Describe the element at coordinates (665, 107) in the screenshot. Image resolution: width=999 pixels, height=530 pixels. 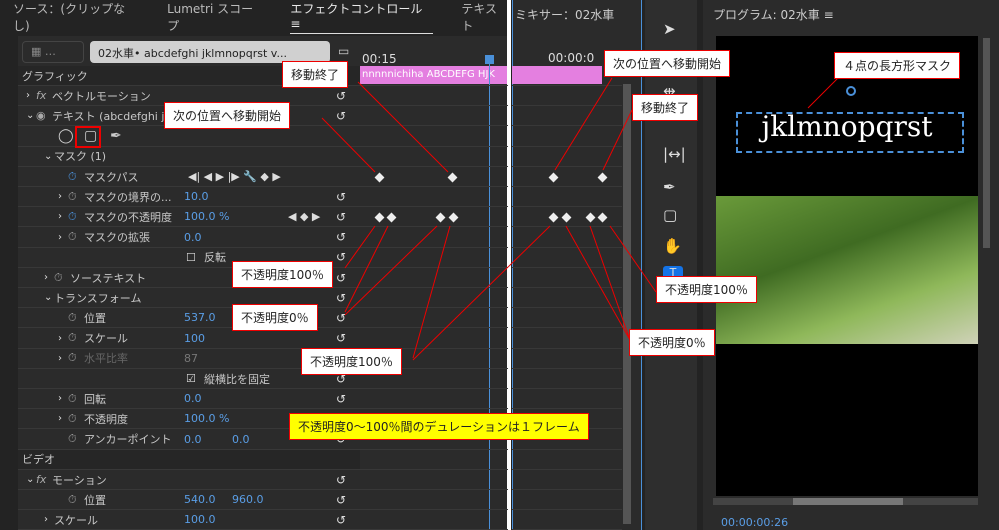
I see `callout-move-end-2: 移動終了` at that location.